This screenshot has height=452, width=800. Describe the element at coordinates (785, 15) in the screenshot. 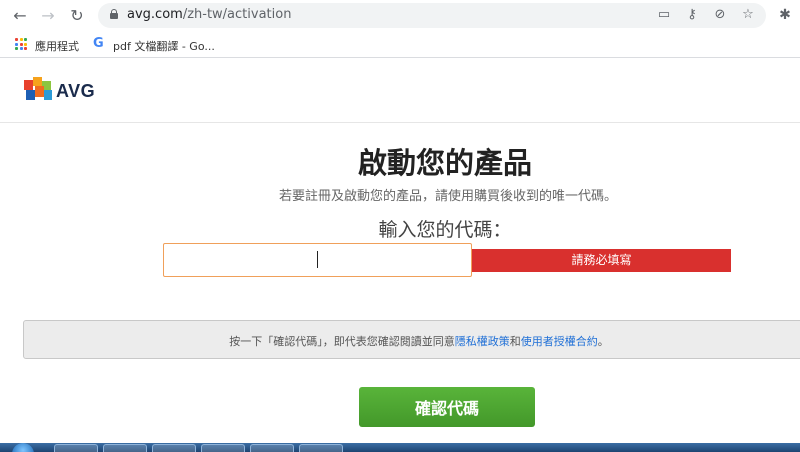

I see `puzzle-icon: ✱` at that location.